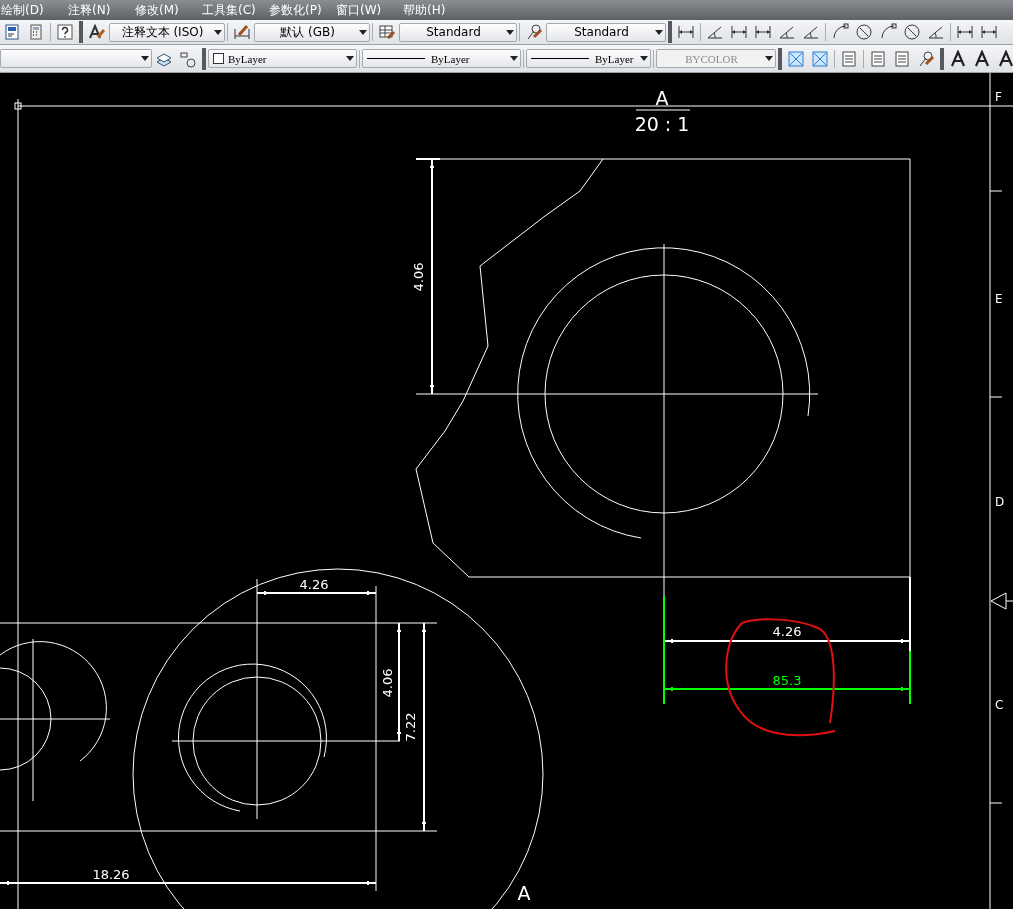 The width and height of the screenshot is (1013, 909). What do you see at coordinates (663, 110) in the screenshot?
I see `title-underline` at bounding box center [663, 110].